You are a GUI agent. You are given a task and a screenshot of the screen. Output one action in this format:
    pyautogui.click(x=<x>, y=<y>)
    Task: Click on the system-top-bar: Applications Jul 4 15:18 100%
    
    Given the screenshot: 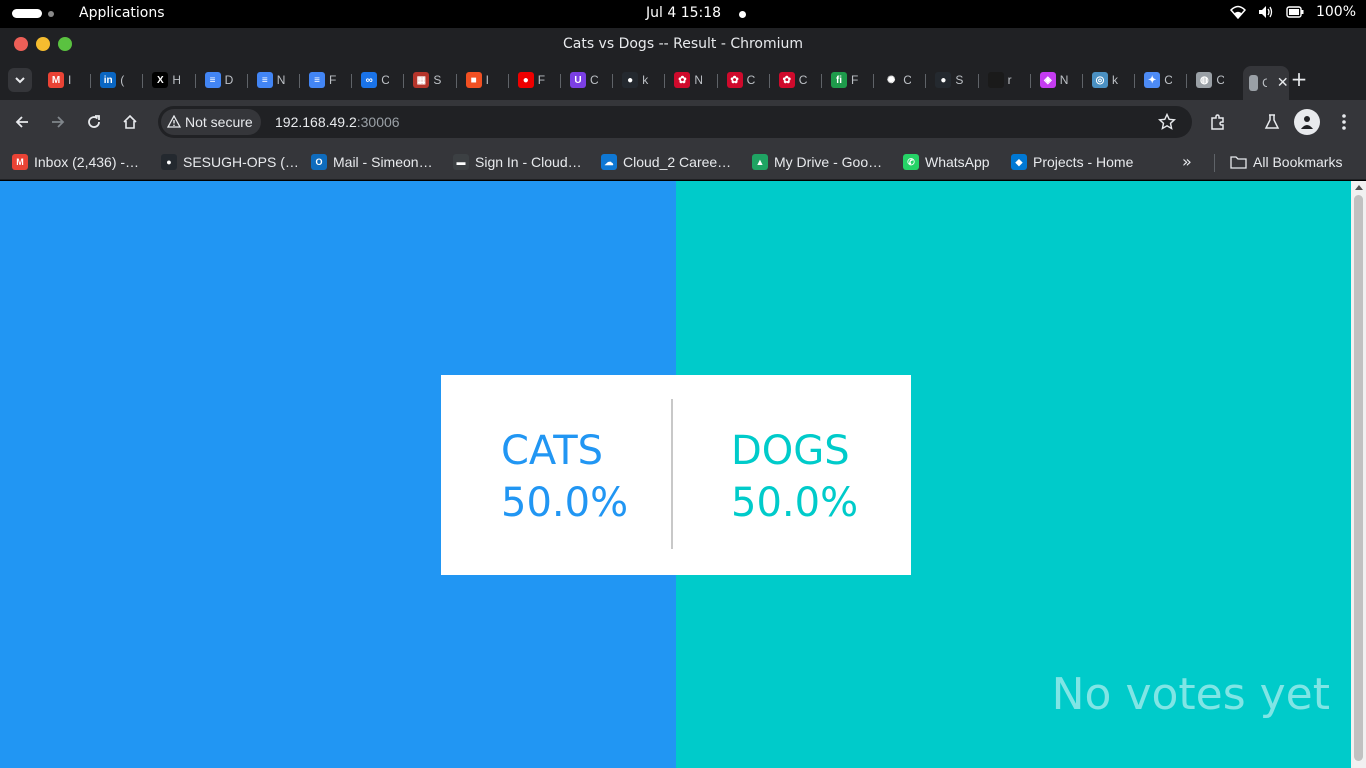 What is the action you would take?
    pyautogui.click(x=683, y=14)
    